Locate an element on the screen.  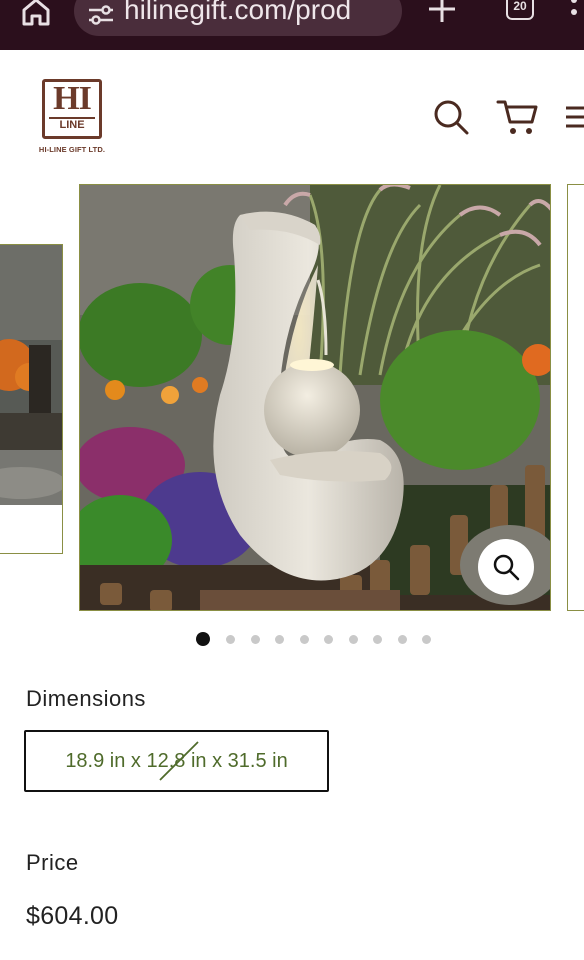
browser-toolbar: hilinegift.com/prod 20 is located at coordinates (292, 25).